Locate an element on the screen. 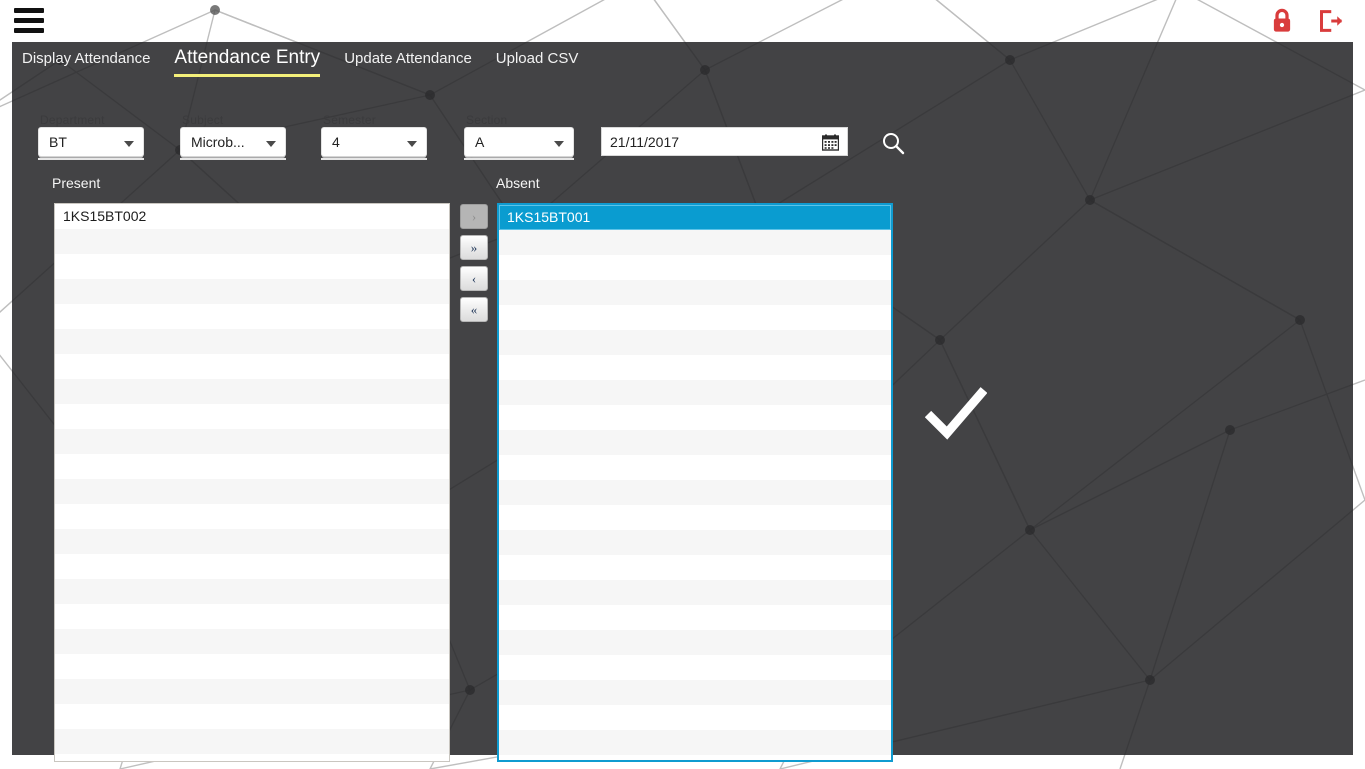 Image resolution: width=1365 pixels, height=769 pixels. lock-icon is located at coordinates (1282, 21).